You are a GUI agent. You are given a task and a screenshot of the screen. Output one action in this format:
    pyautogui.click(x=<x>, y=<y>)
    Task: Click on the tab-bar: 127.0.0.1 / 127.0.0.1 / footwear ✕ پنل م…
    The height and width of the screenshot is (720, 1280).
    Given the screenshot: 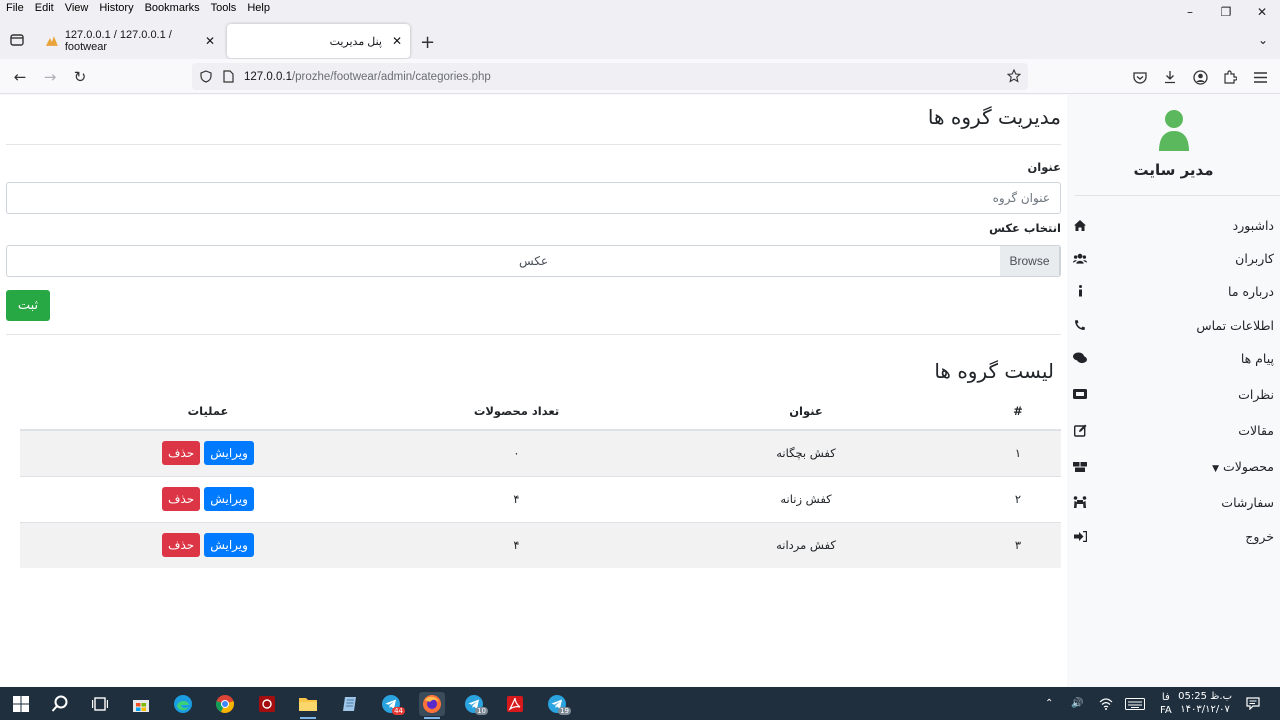 What is the action you would take?
    pyautogui.click(x=640, y=37)
    